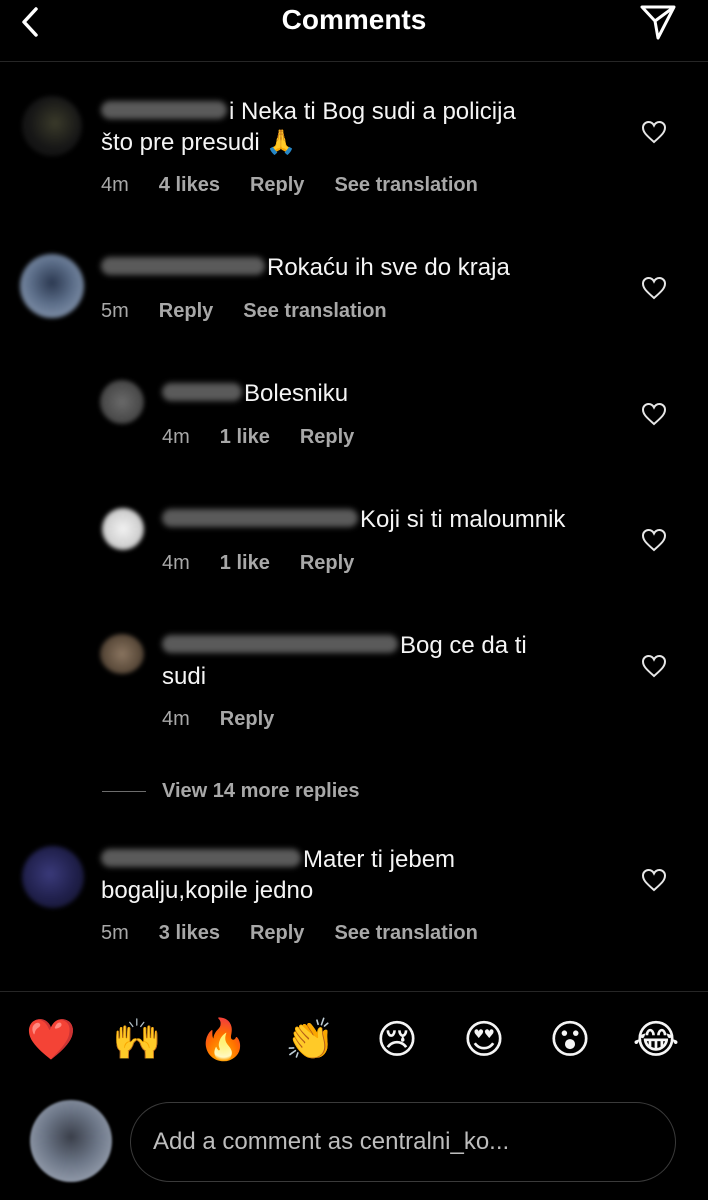 Image resolution: width=708 pixels, height=1200 pixels. What do you see at coordinates (354, 1043) in the screenshot?
I see `emoji-reaction-bar: ❤️ 🙌 🔥 👏 😢 😍 😮 😂` at bounding box center [354, 1043].